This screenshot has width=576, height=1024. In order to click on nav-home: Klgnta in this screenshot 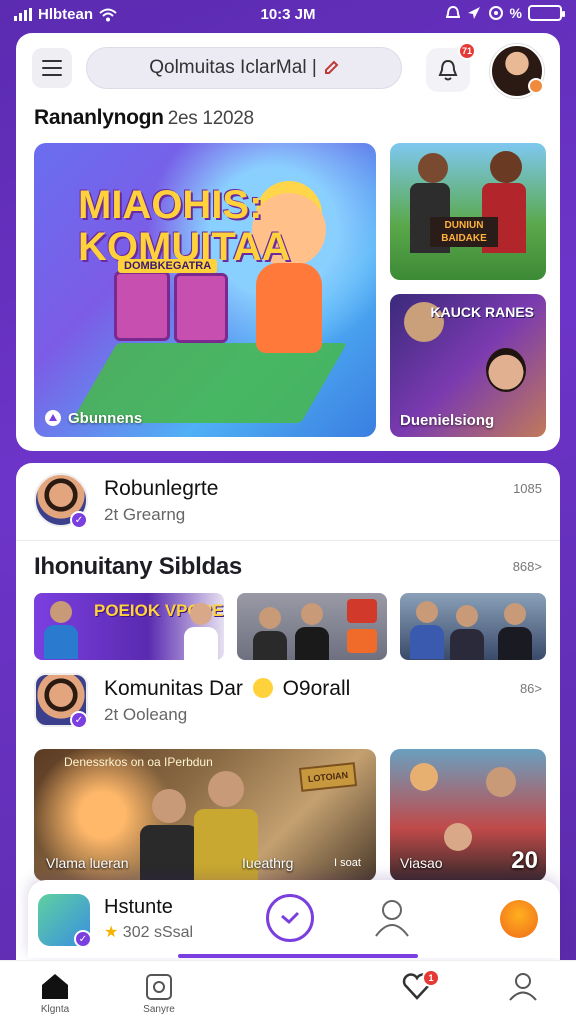, I will do `click(55, 993)`.